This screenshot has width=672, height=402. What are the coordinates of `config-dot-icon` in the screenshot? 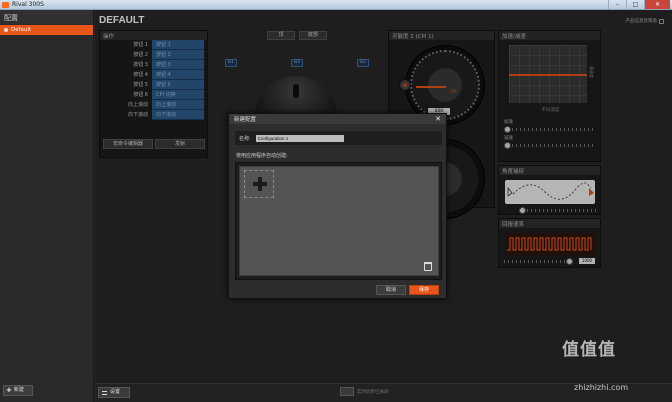 It's located at (6, 30).